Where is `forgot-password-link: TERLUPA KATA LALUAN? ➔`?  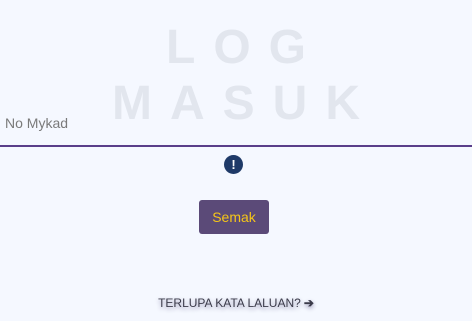 forgot-password-link: TERLUPA KATA LALUAN? ➔ is located at coordinates (236, 303).